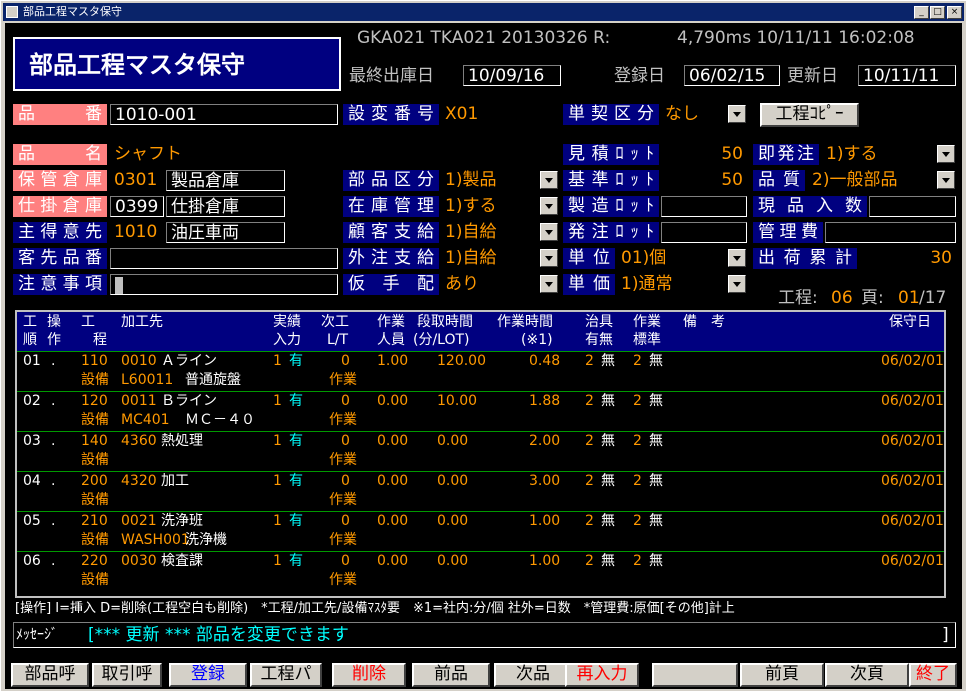 The height and width of the screenshot is (692, 967). What do you see at coordinates (809, 115) in the screenshot?
I see `copy-process-button: 工程ｺﾋﾟｰ` at bounding box center [809, 115].